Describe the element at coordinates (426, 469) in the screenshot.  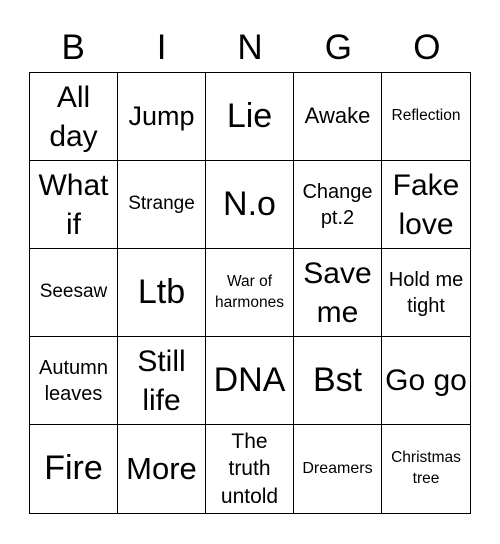
I see `bingo-cell: Christmas tree` at that location.